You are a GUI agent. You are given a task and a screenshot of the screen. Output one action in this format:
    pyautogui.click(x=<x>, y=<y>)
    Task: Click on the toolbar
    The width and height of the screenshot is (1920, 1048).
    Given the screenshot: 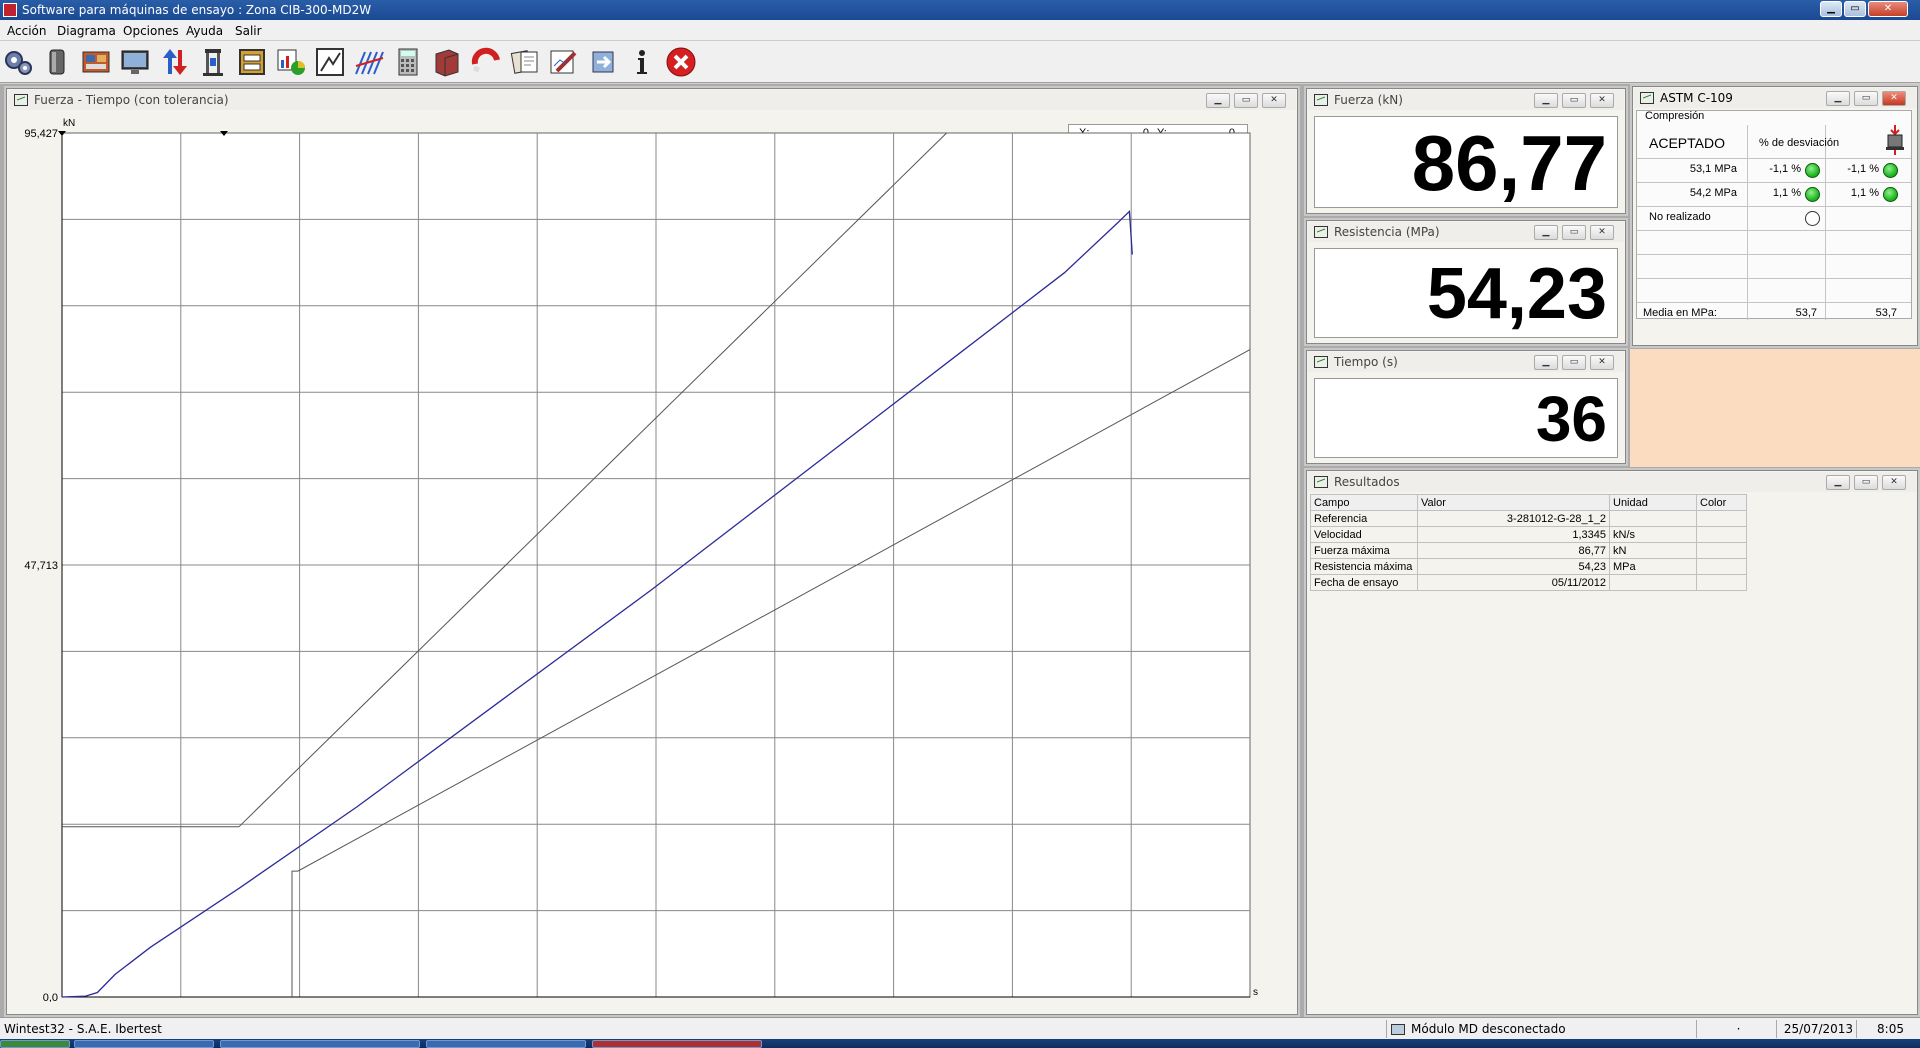 What is the action you would take?
    pyautogui.click(x=960, y=62)
    